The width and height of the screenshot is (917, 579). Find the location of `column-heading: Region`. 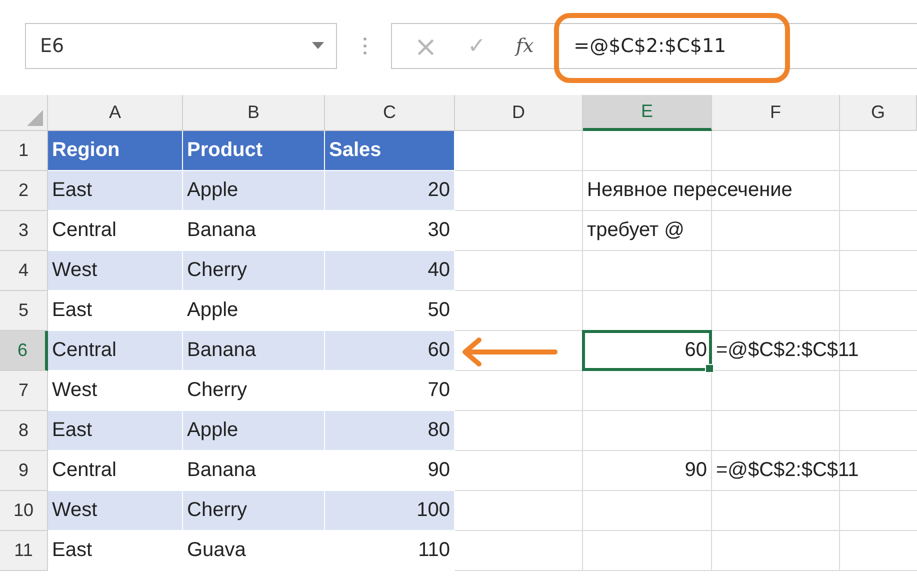

column-heading: Region is located at coordinates (115, 151).